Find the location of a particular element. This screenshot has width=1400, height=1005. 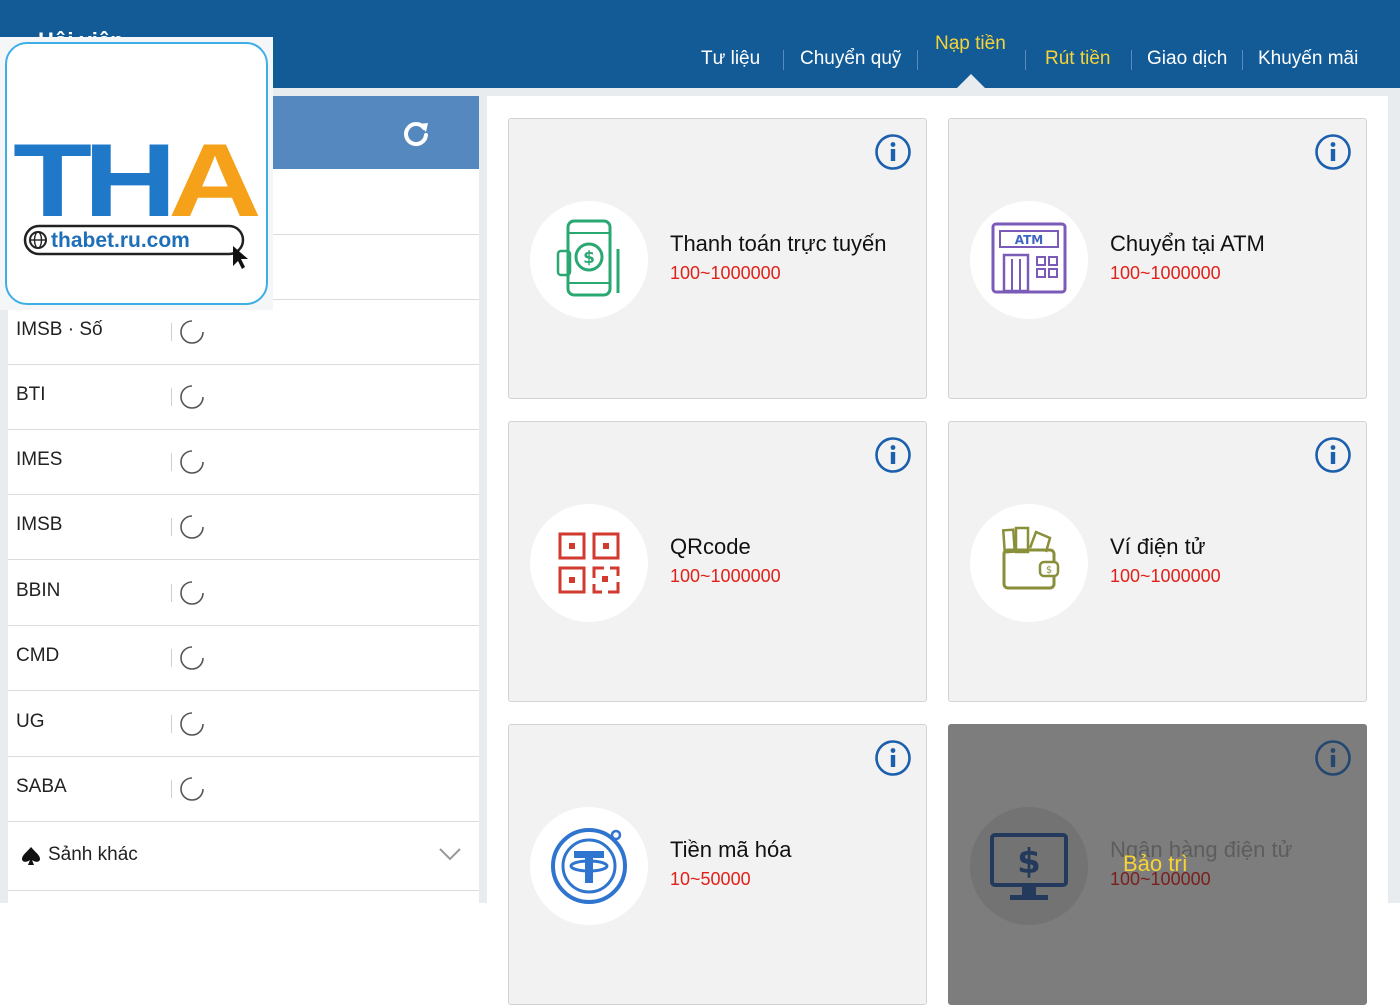

method-card-online-payment: $ Thanh toán trực tuyến 100~1000000 is located at coordinates (717, 258).